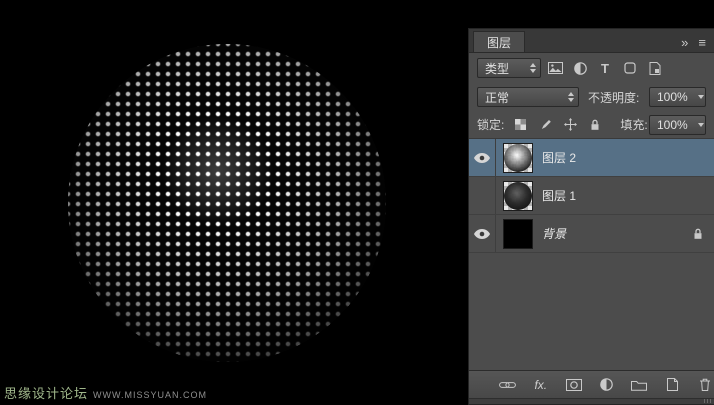  I want to click on blend-mode-dropdown: 正常, so click(528, 97).